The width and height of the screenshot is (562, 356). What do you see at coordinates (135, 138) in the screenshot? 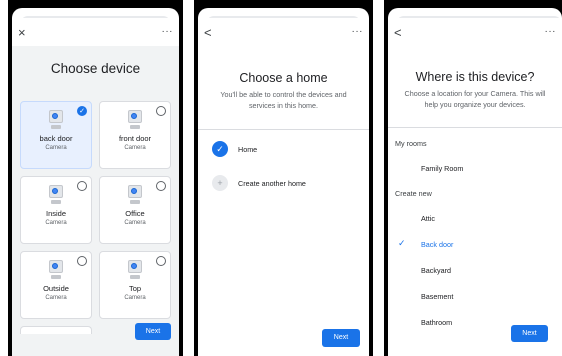
I see `device-name: front door` at bounding box center [135, 138].